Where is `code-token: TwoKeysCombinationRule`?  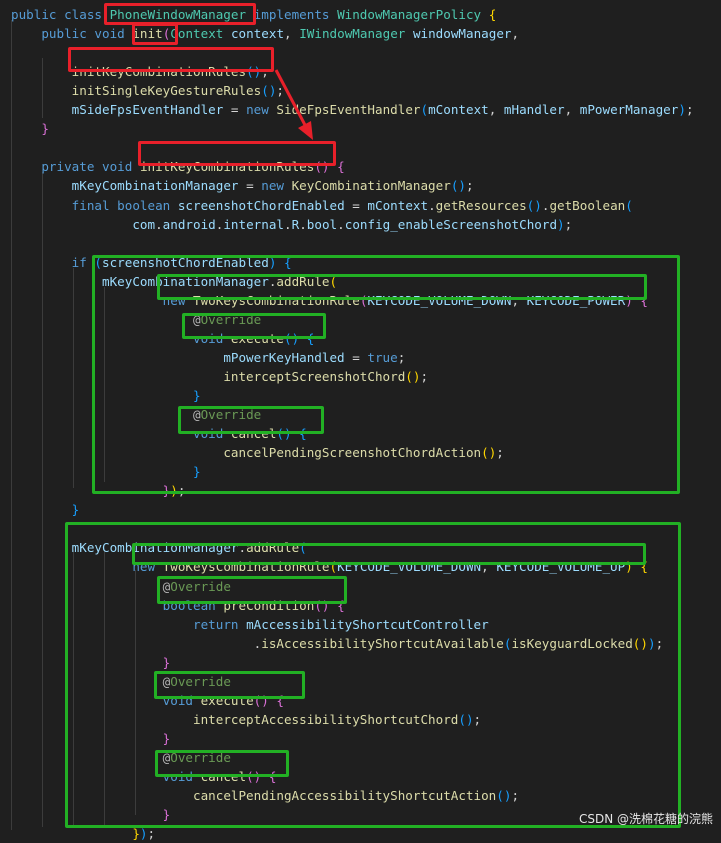 code-token: TwoKeysCombinationRule is located at coordinates (276, 300).